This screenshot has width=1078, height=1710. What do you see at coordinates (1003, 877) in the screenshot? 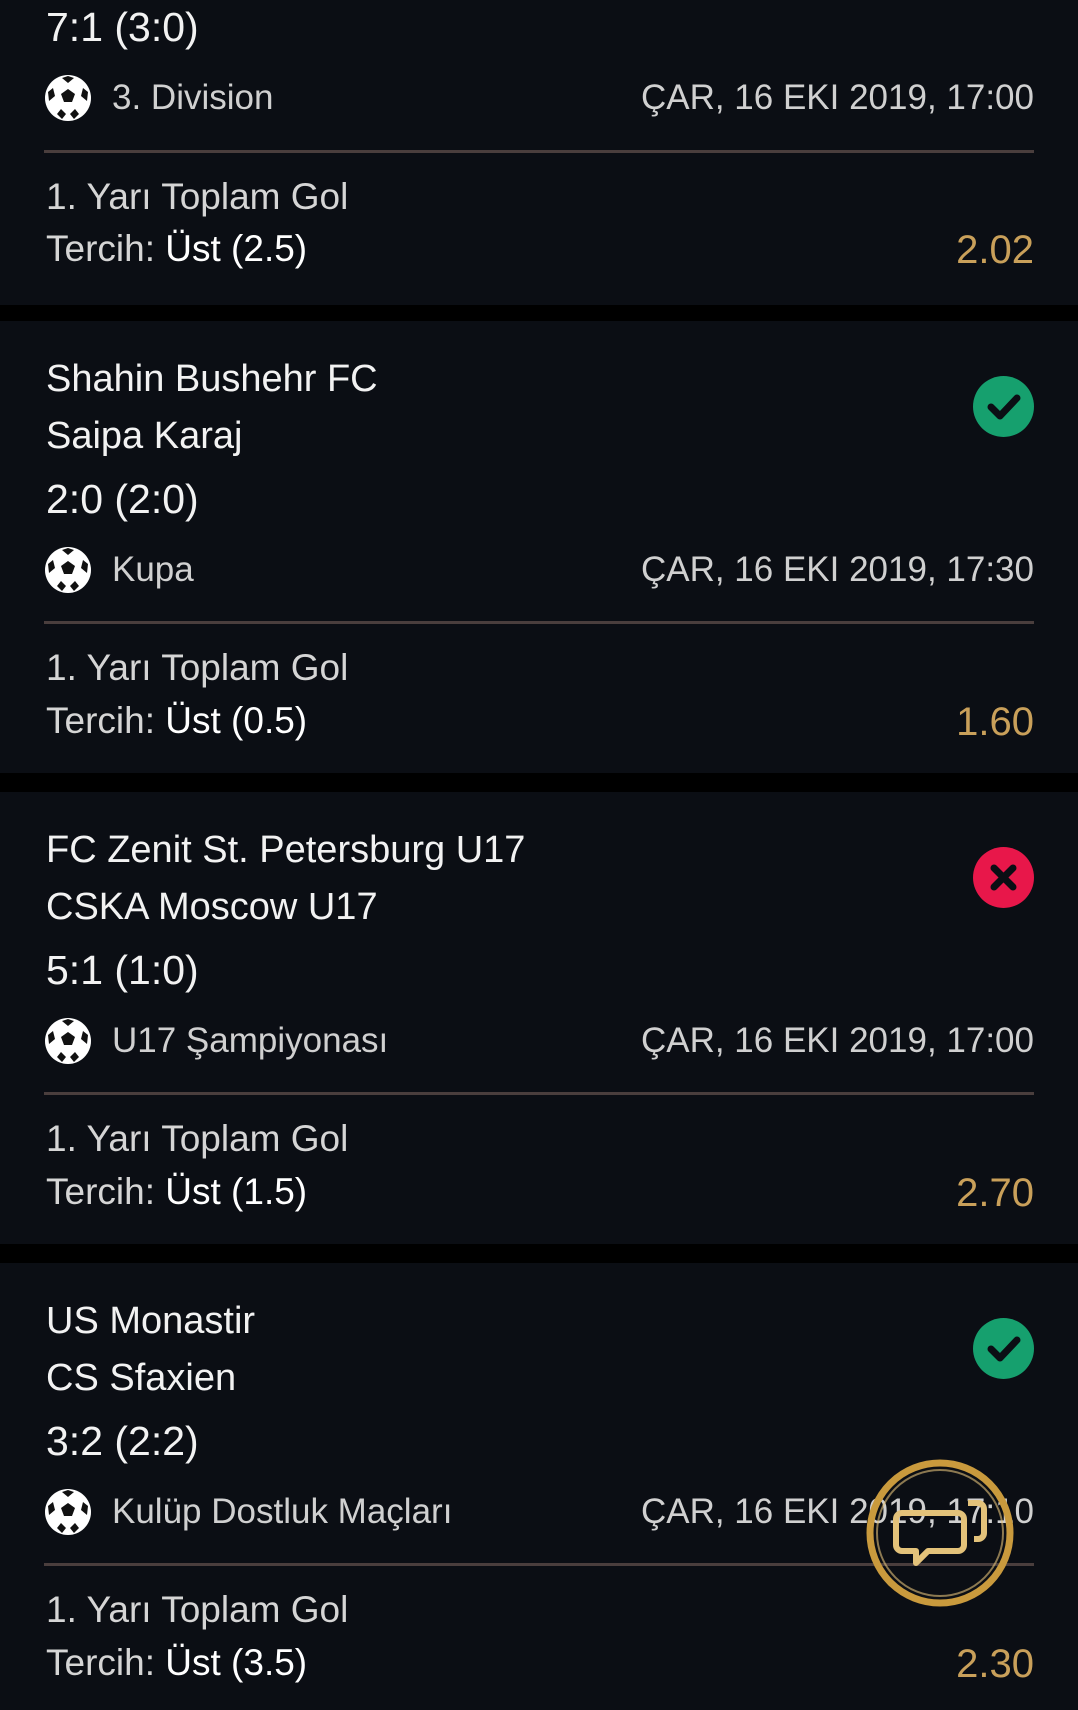
I see `x-circle-icon` at bounding box center [1003, 877].